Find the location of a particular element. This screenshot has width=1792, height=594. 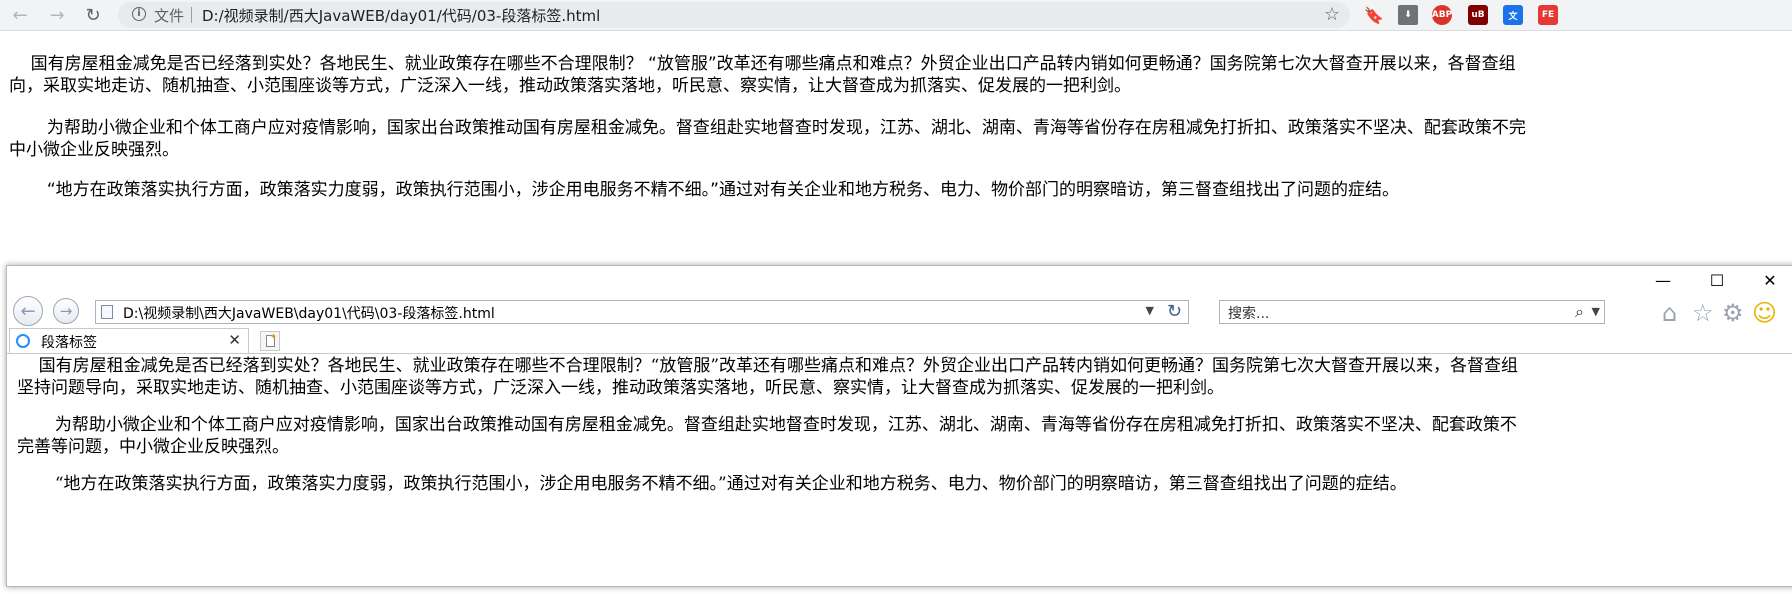

fe-helper-icon: FE is located at coordinates (1548, 15).